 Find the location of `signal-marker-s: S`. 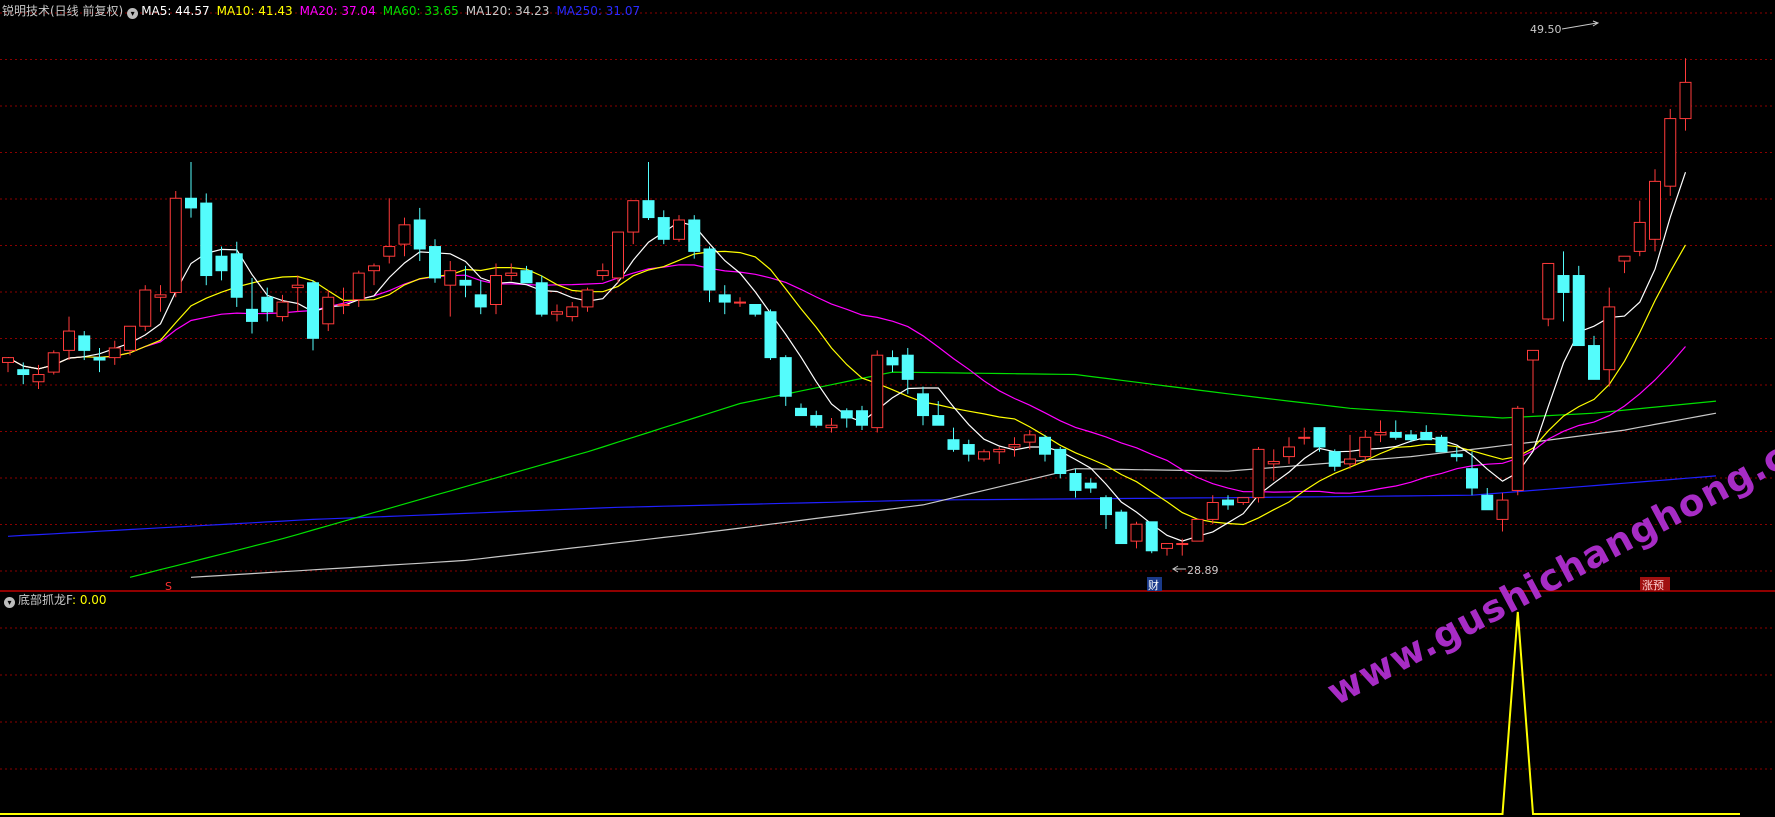

signal-marker-s: S is located at coordinates (168, 586).